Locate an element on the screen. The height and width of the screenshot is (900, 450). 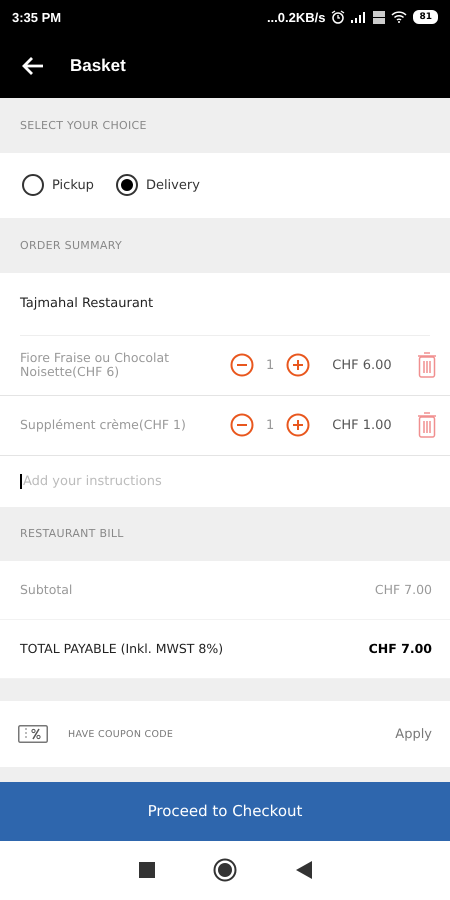
radio-option: Pickup is located at coordinates (58, 185).